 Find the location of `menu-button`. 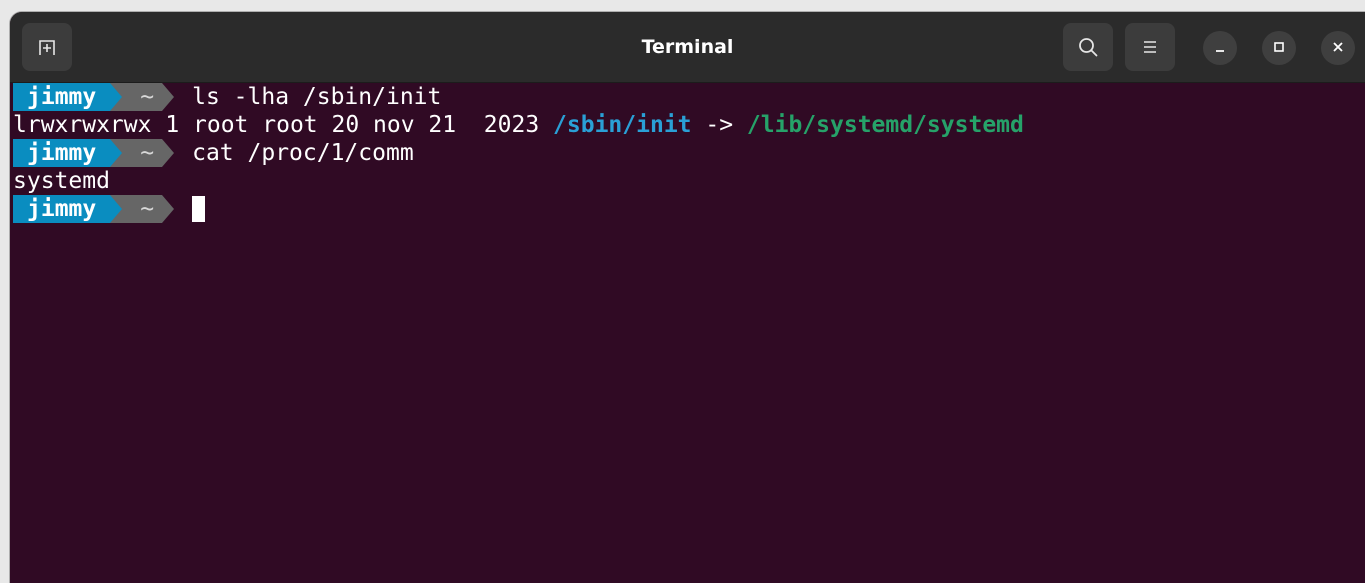

menu-button is located at coordinates (1150, 47).